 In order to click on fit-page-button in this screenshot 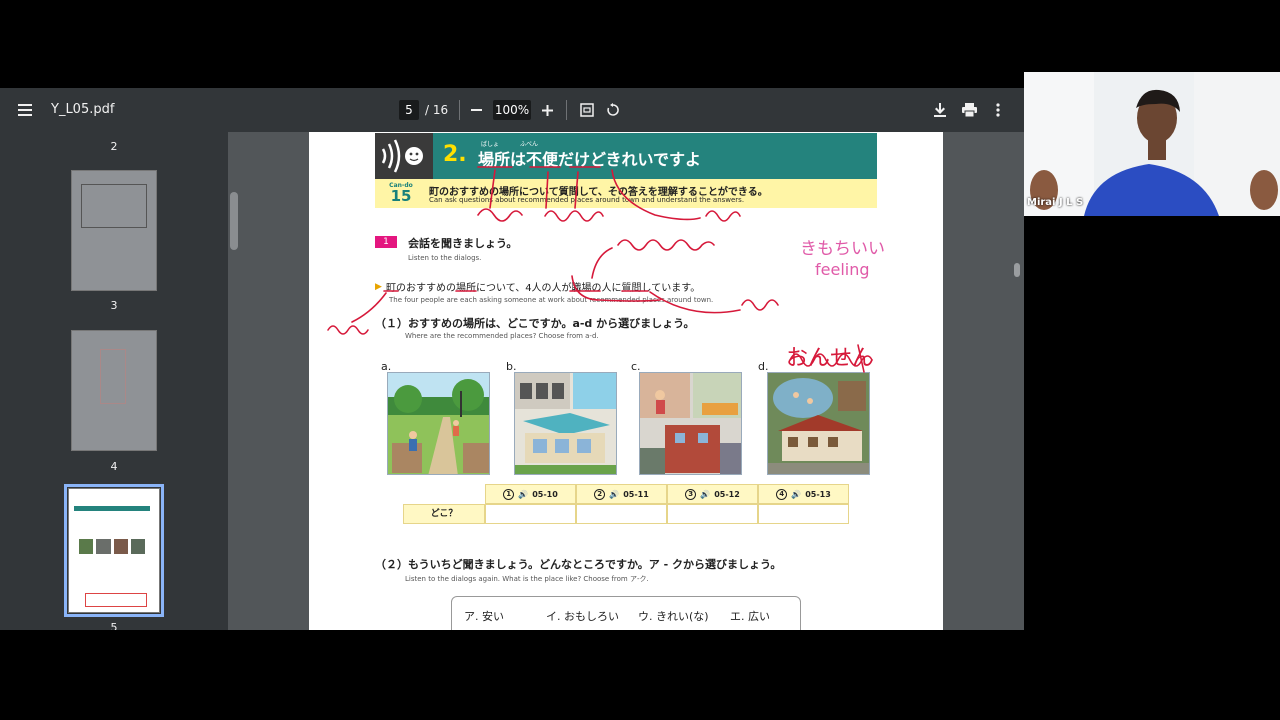, I will do `click(587, 110)`.